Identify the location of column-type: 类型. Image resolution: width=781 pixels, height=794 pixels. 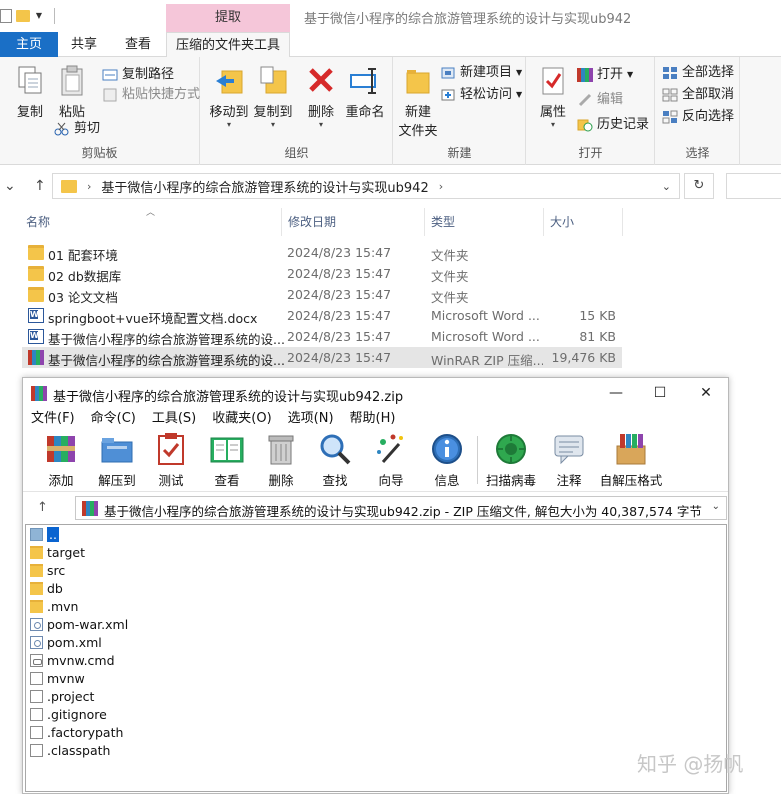
(484, 222).